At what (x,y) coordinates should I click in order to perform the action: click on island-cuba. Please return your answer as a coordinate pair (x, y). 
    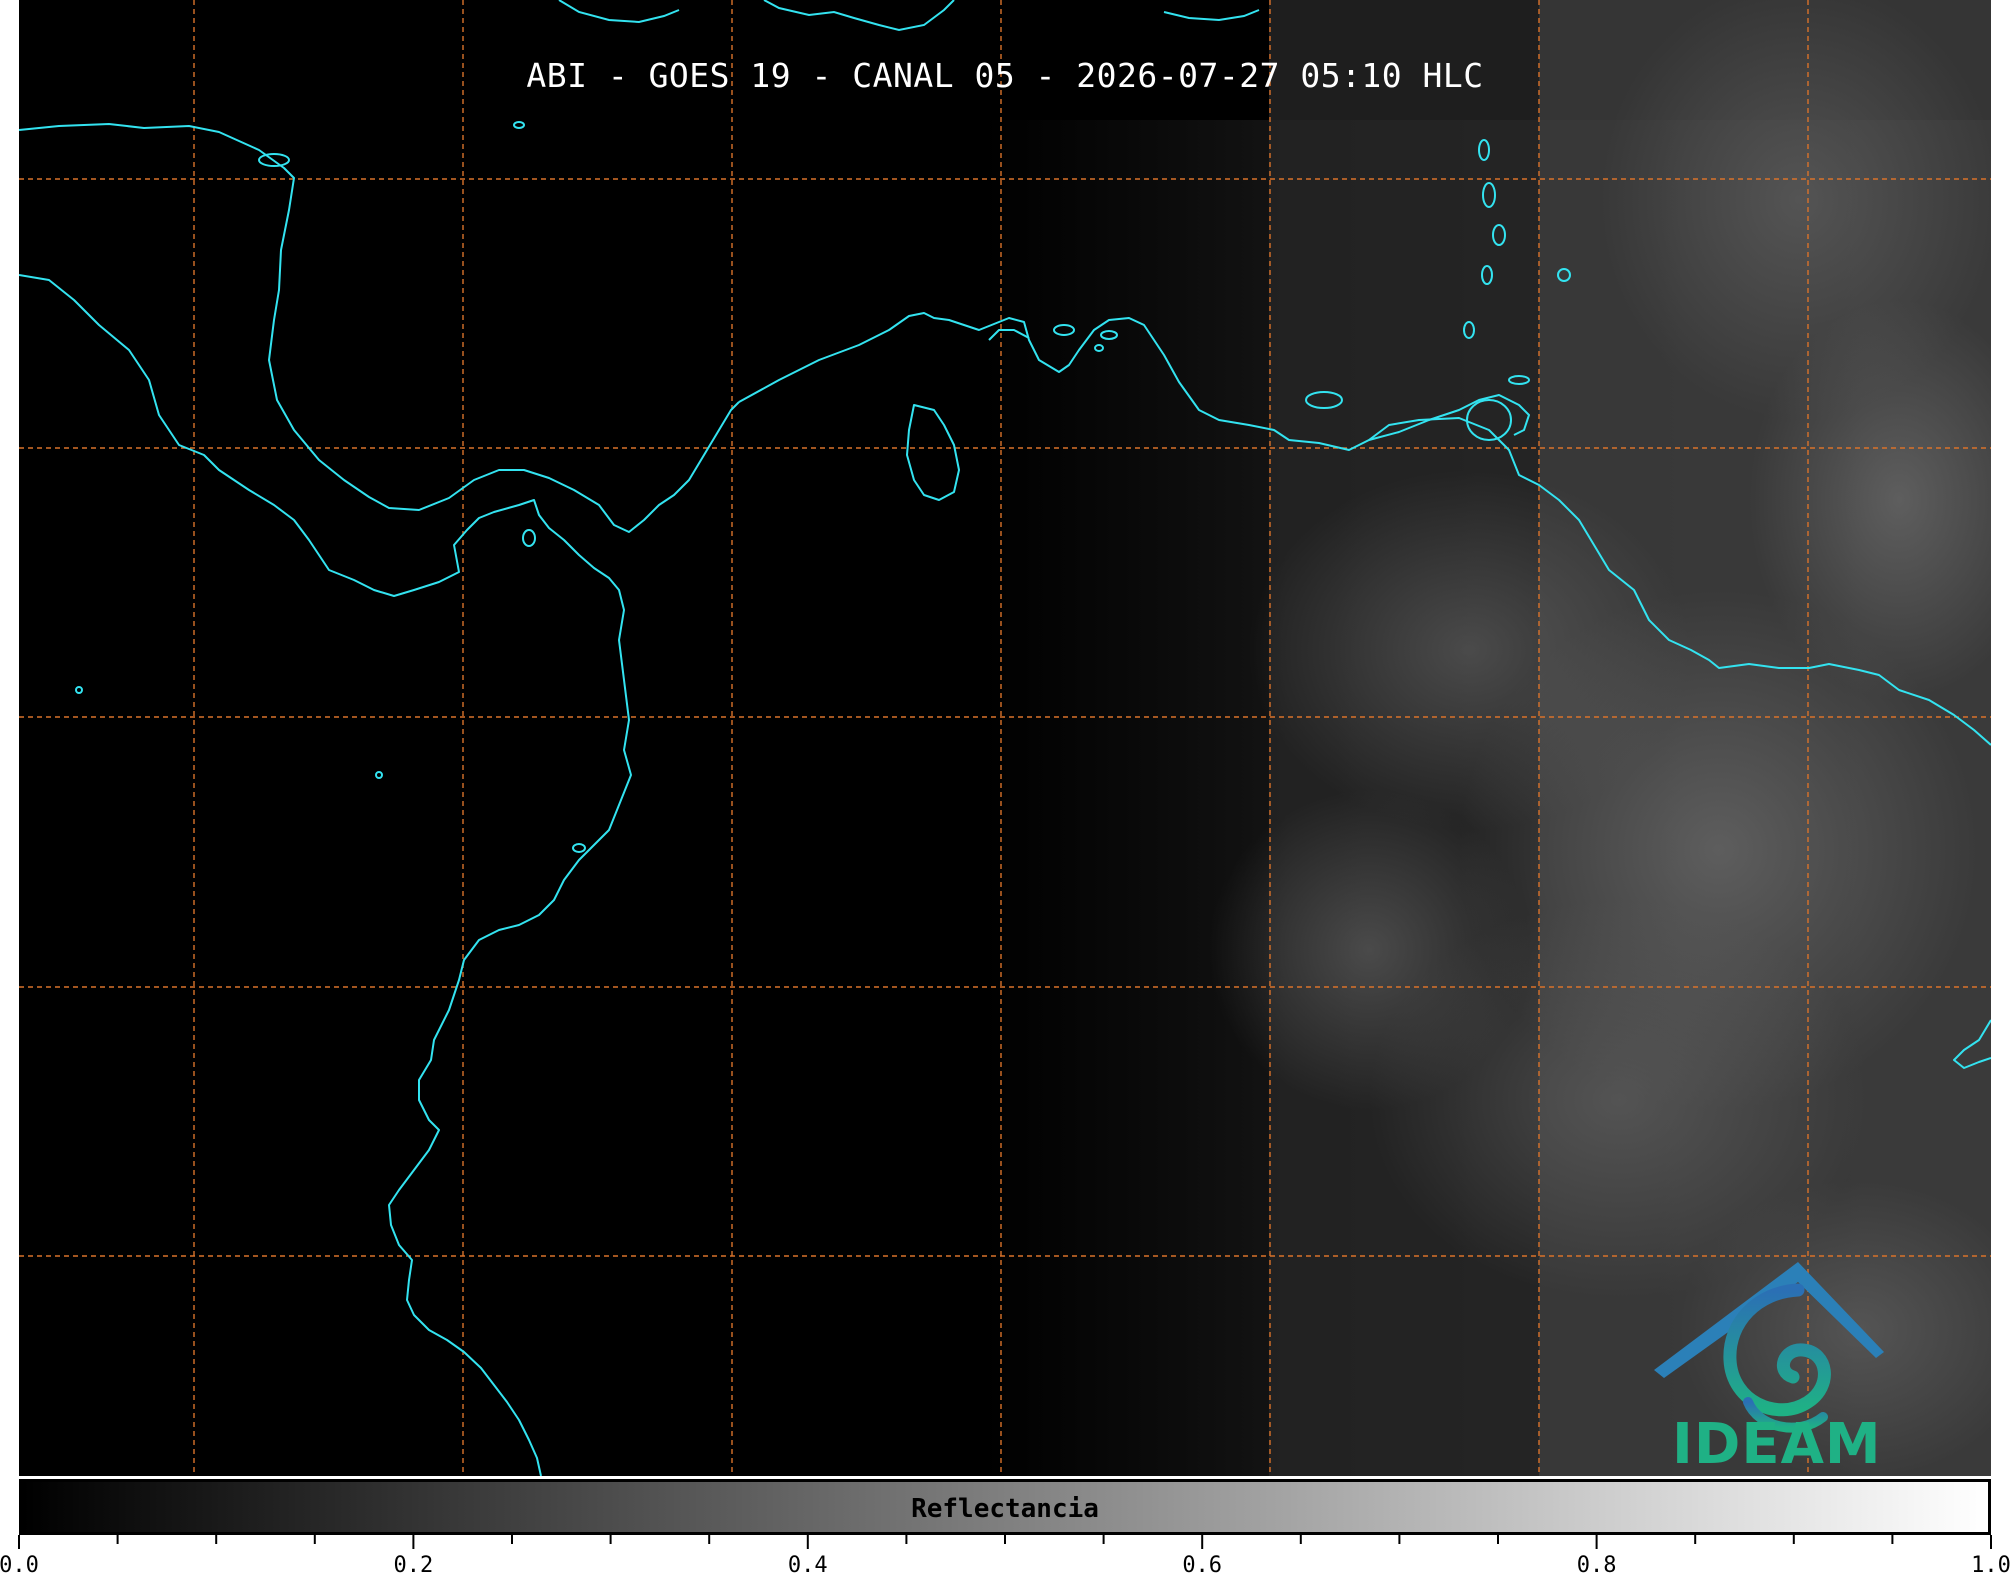
    Looking at the image, I should click on (619, 12).